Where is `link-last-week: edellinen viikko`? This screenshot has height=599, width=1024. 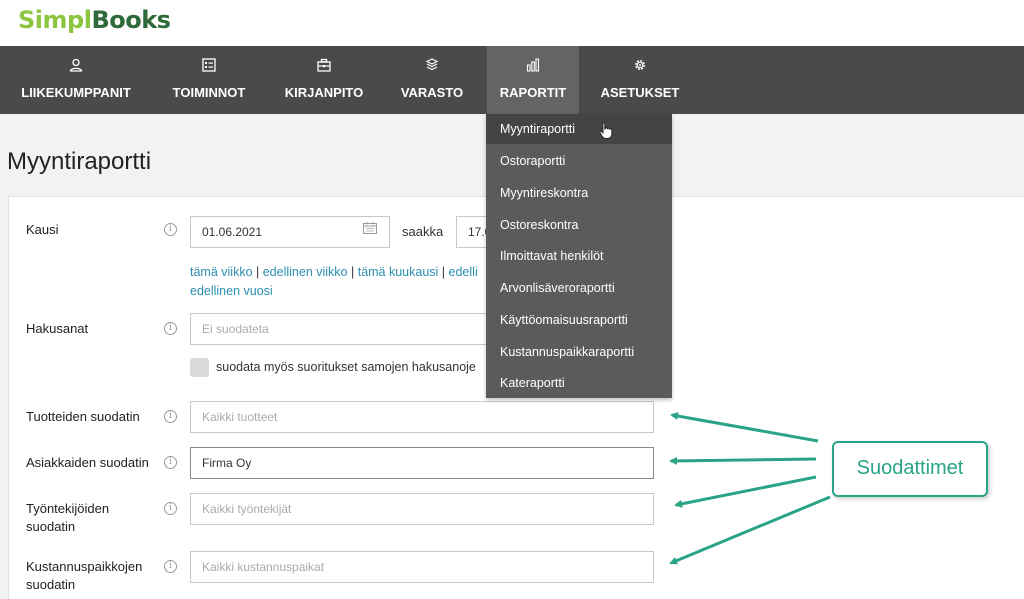 link-last-week: edellinen viikko is located at coordinates (305, 272).